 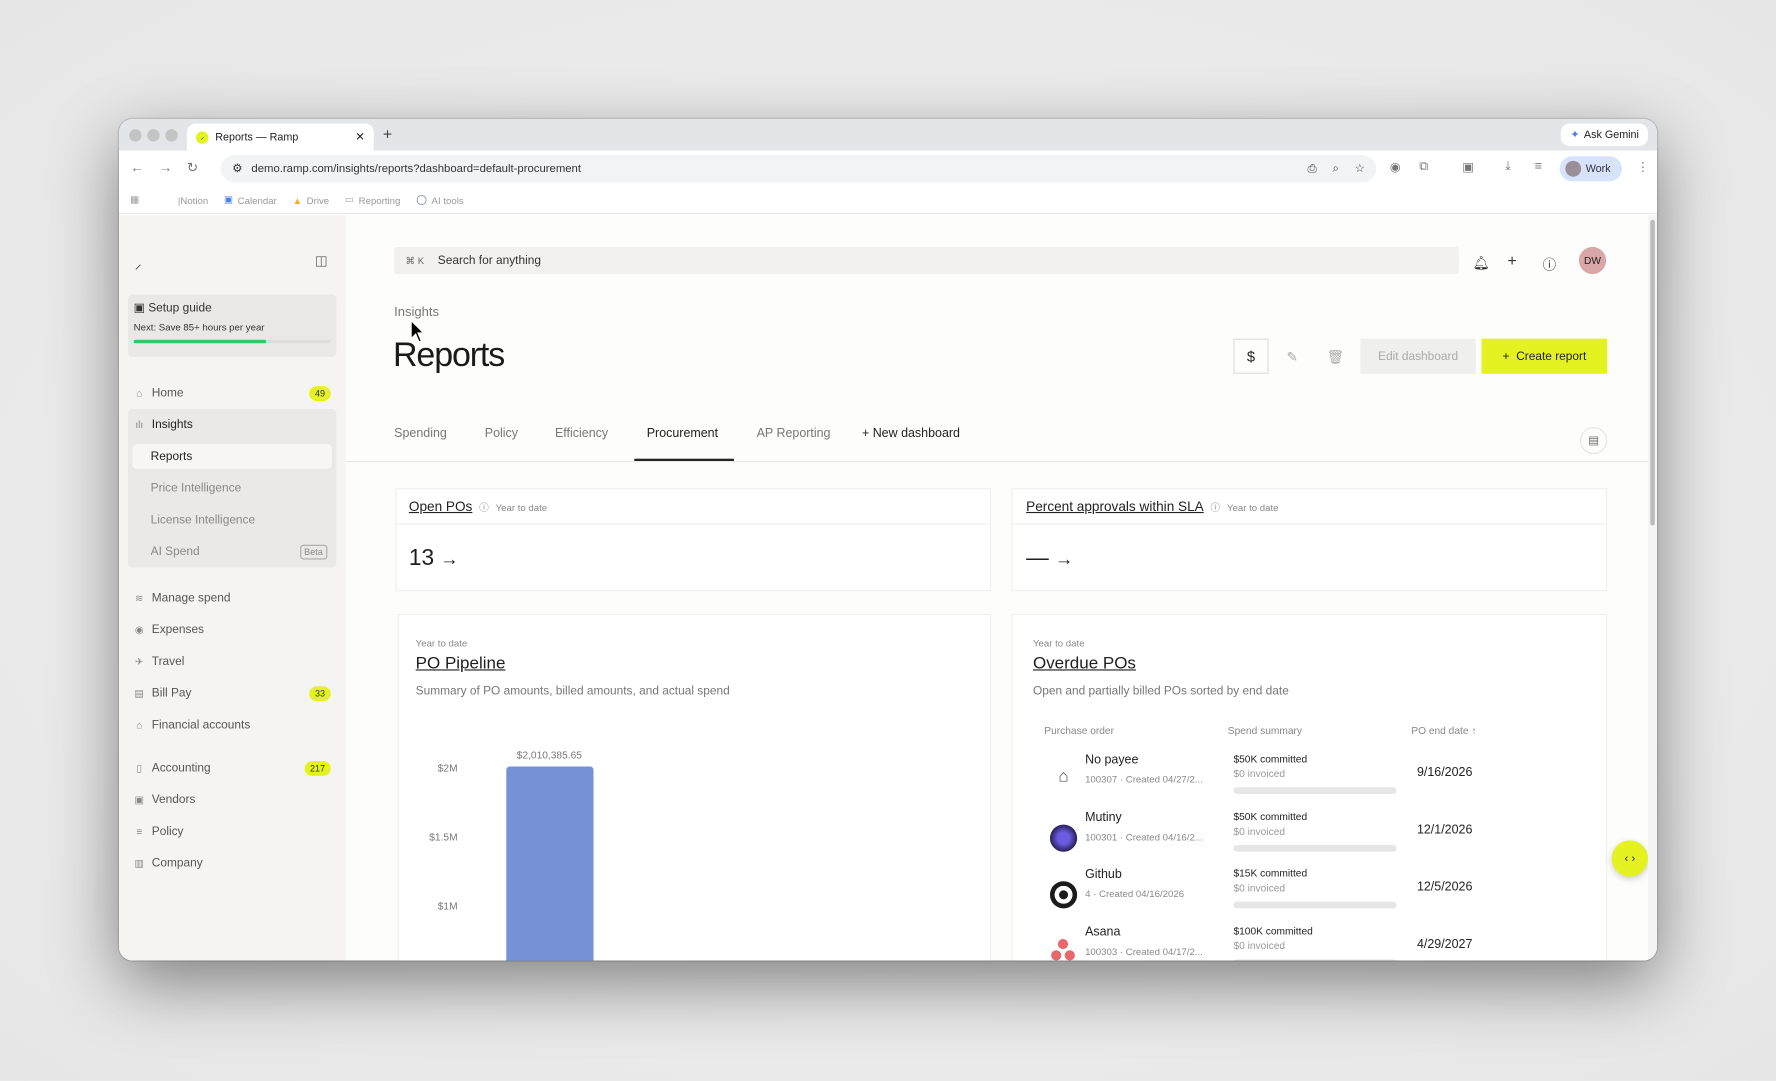 I want to click on sidebar-item-policy: ≡ Policy, so click(x=232, y=831).